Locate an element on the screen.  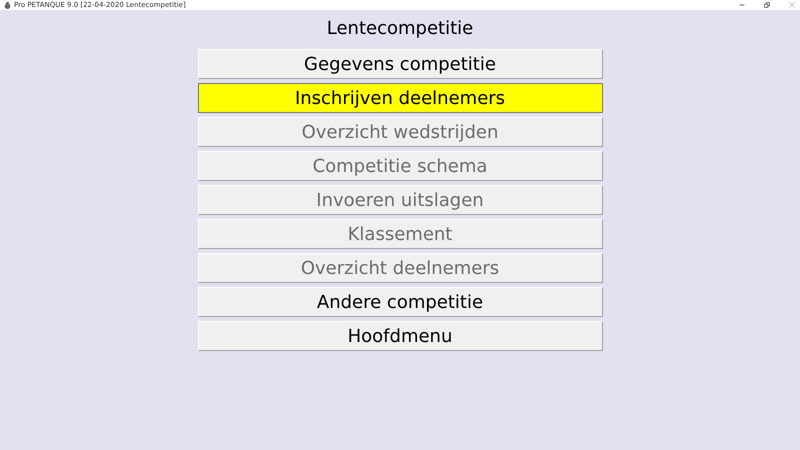
app-icon is located at coordinates (7, 5).